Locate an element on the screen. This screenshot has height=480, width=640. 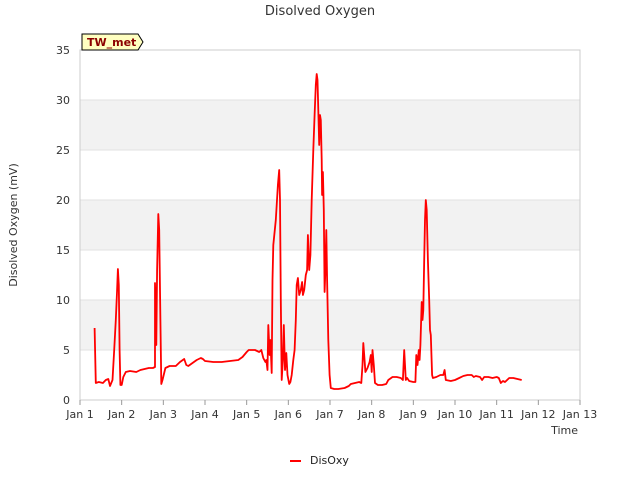
y-tick-label: 30 is located at coordinates (63, 100).